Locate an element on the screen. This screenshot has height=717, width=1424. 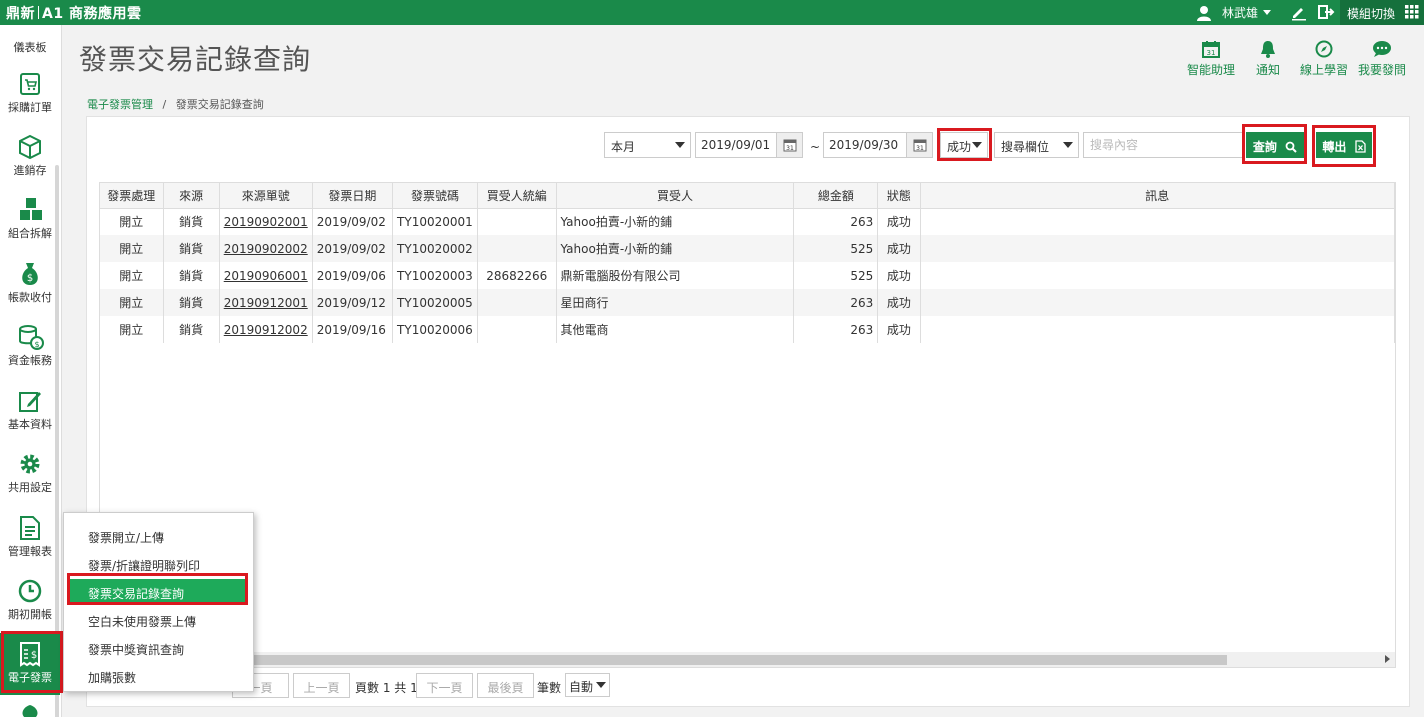
horizontal-scrollbar is located at coordinates (747, 659).